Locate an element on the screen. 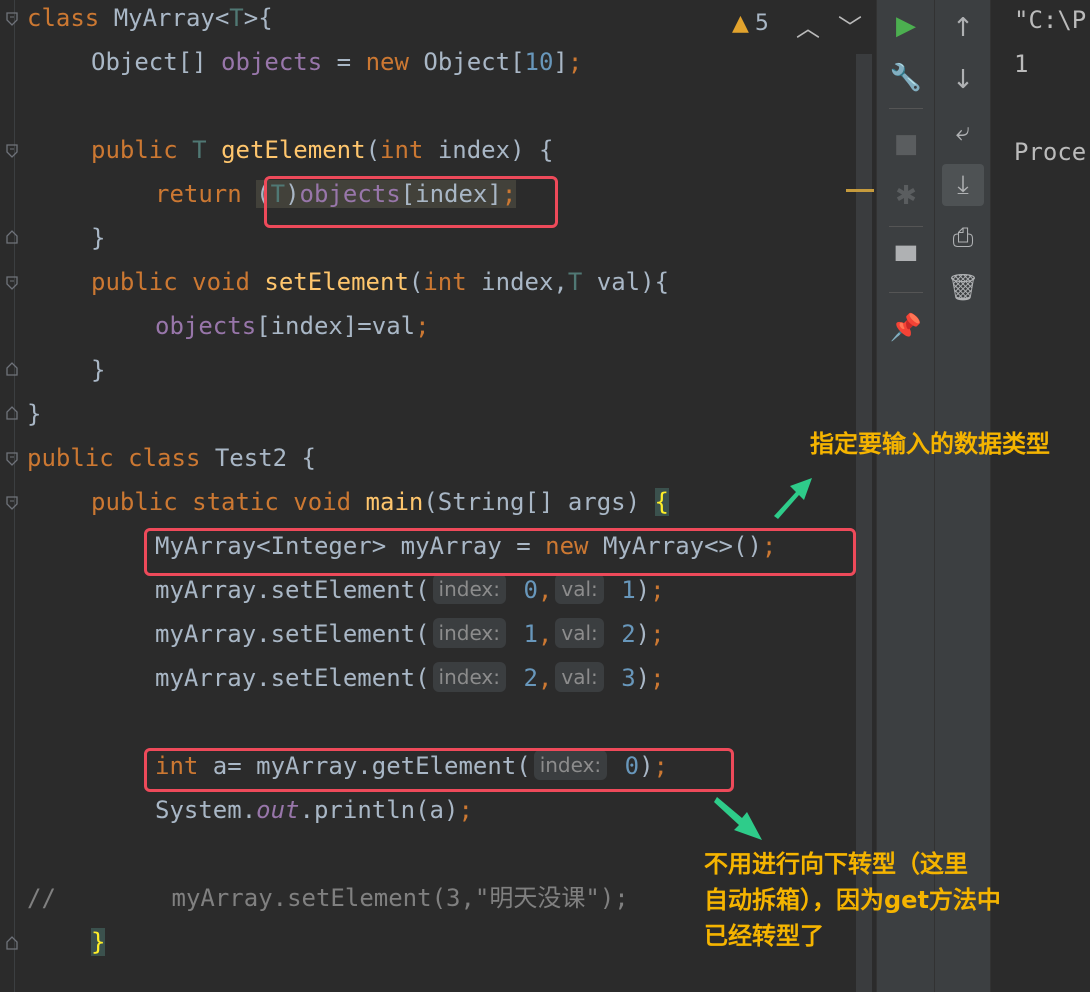  warning-count: 5 is located at coordinates (761, 23).